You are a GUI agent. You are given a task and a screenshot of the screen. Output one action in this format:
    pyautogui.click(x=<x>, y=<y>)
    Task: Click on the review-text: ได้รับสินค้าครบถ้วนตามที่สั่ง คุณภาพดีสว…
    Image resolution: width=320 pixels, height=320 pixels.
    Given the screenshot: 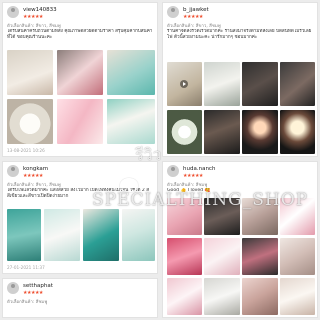 What is the action you would take?
    pyautogui.click(x=80, y=34)
    